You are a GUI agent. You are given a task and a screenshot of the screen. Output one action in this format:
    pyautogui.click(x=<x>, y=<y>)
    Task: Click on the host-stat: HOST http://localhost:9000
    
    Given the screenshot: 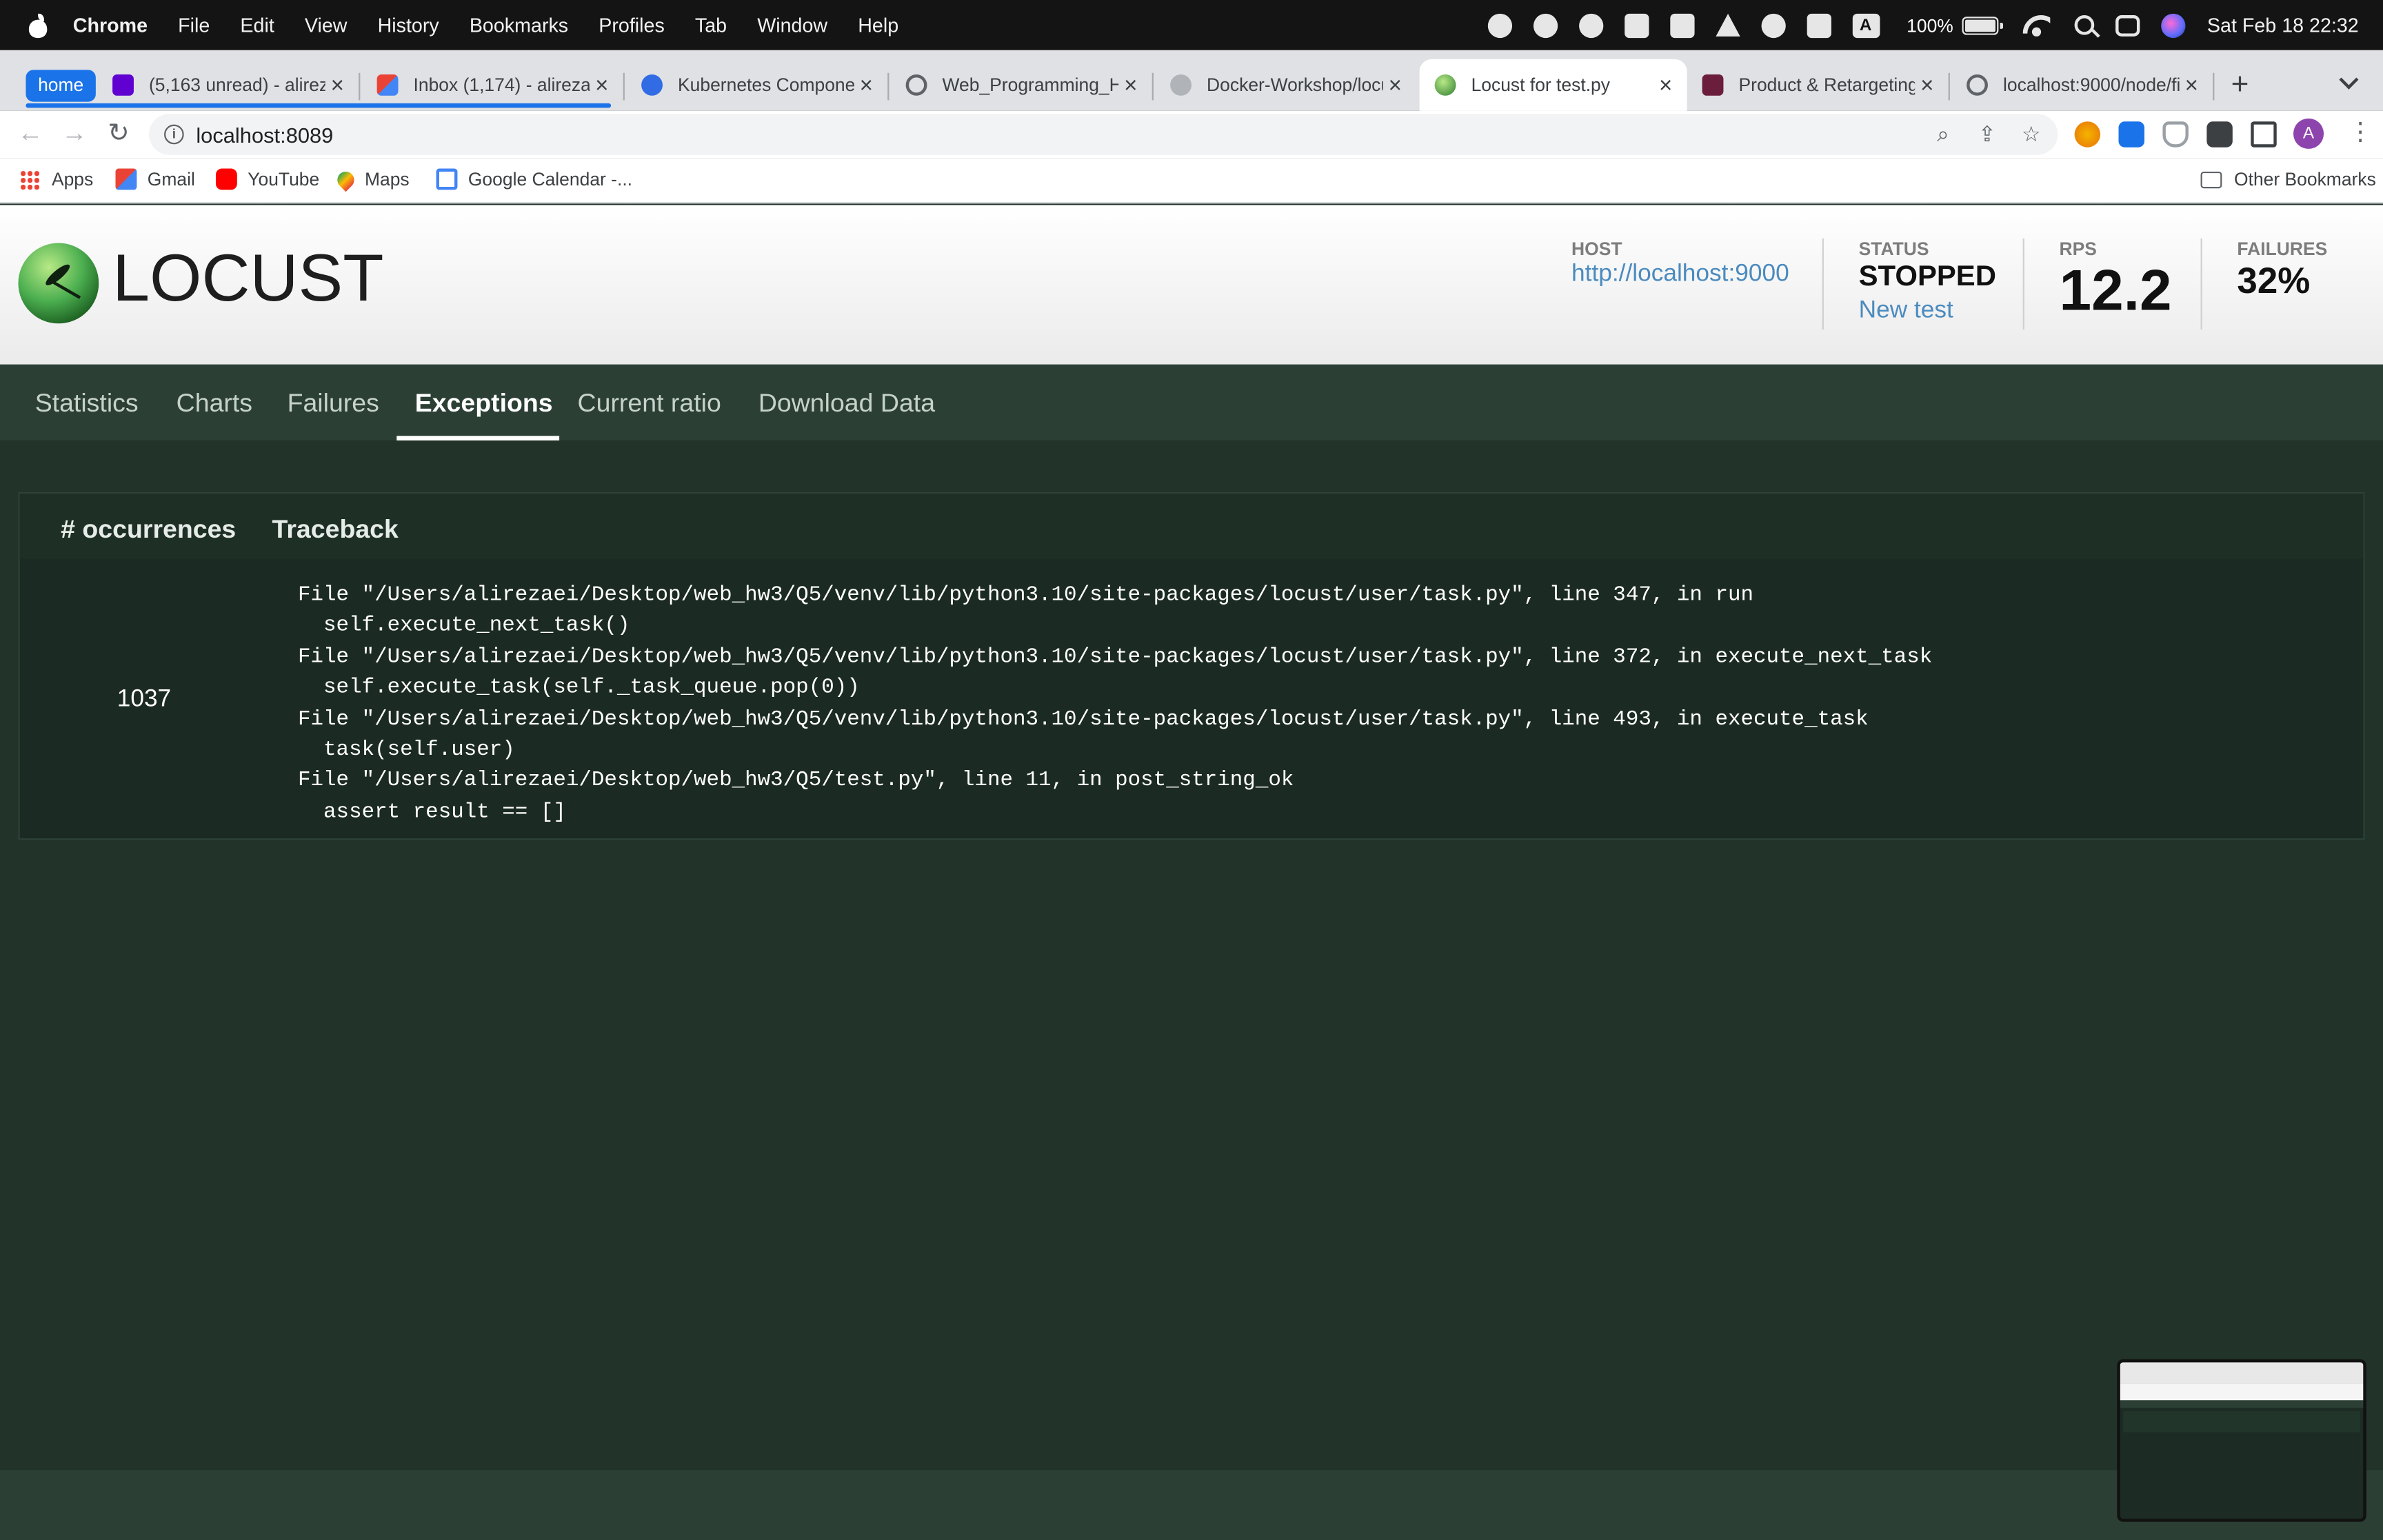 What is the action you would take?
    pyautogui.click(x=1680, y=264)
    